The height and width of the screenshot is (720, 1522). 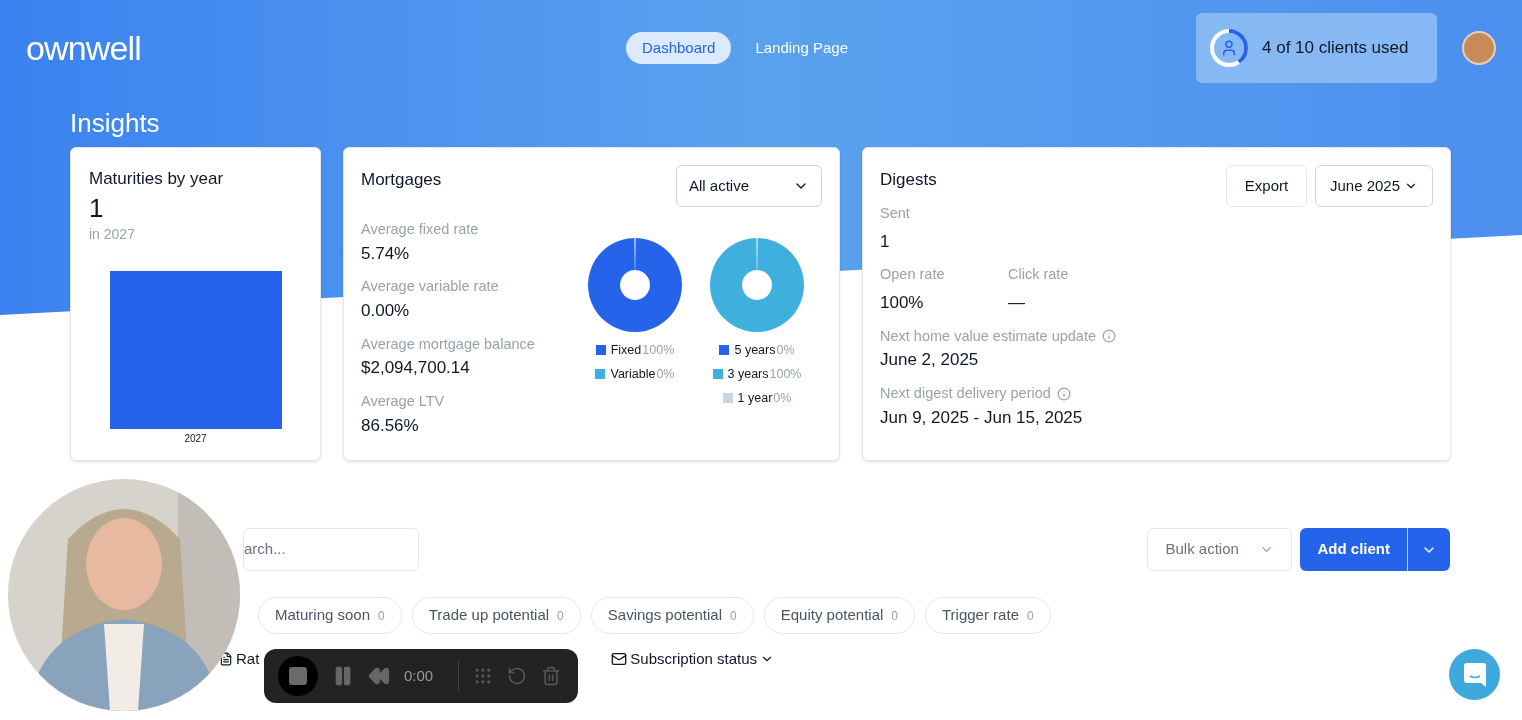 What do you see at coordinates (386, 253) in the screenshot?
I see `stat-value: 5.74%` at bounding box center [386, 253].